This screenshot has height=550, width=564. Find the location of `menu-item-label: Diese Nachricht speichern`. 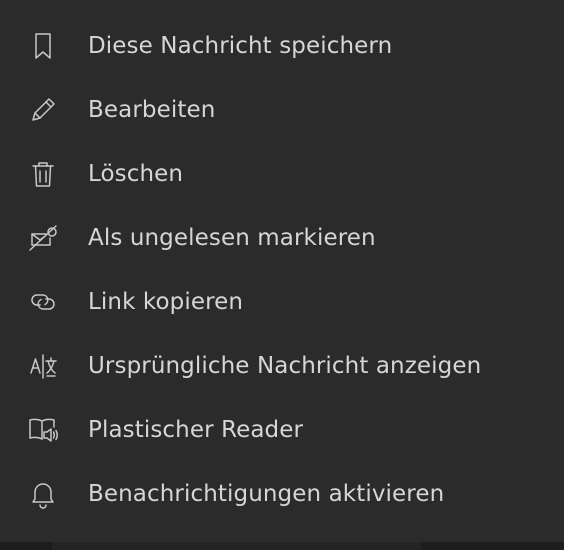

menu-item-label: Diese Nachricht speichern is located at coordinates (240, 46).